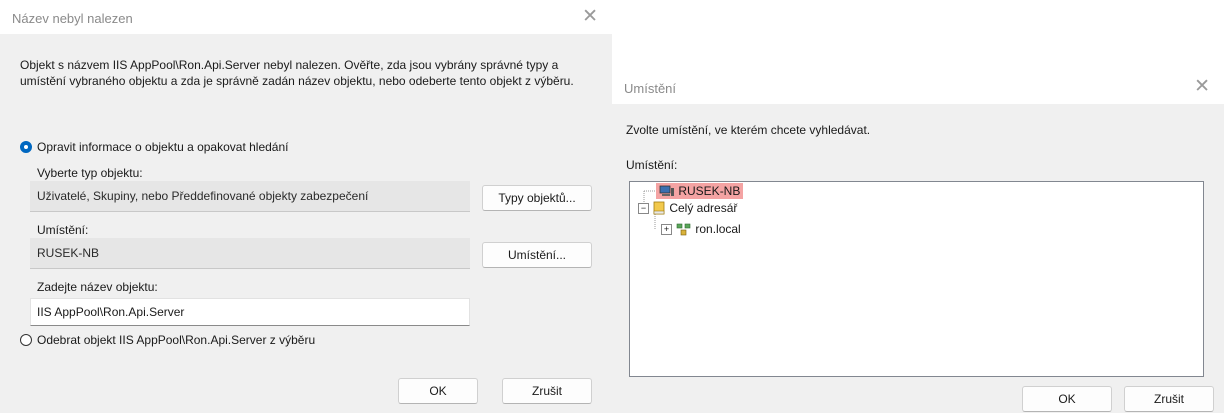 The height and width of the screenshot is (413, 1224). Describe the element at coordinates (26, 340) in the screenshot. I see `radio-remove-object` at that location.